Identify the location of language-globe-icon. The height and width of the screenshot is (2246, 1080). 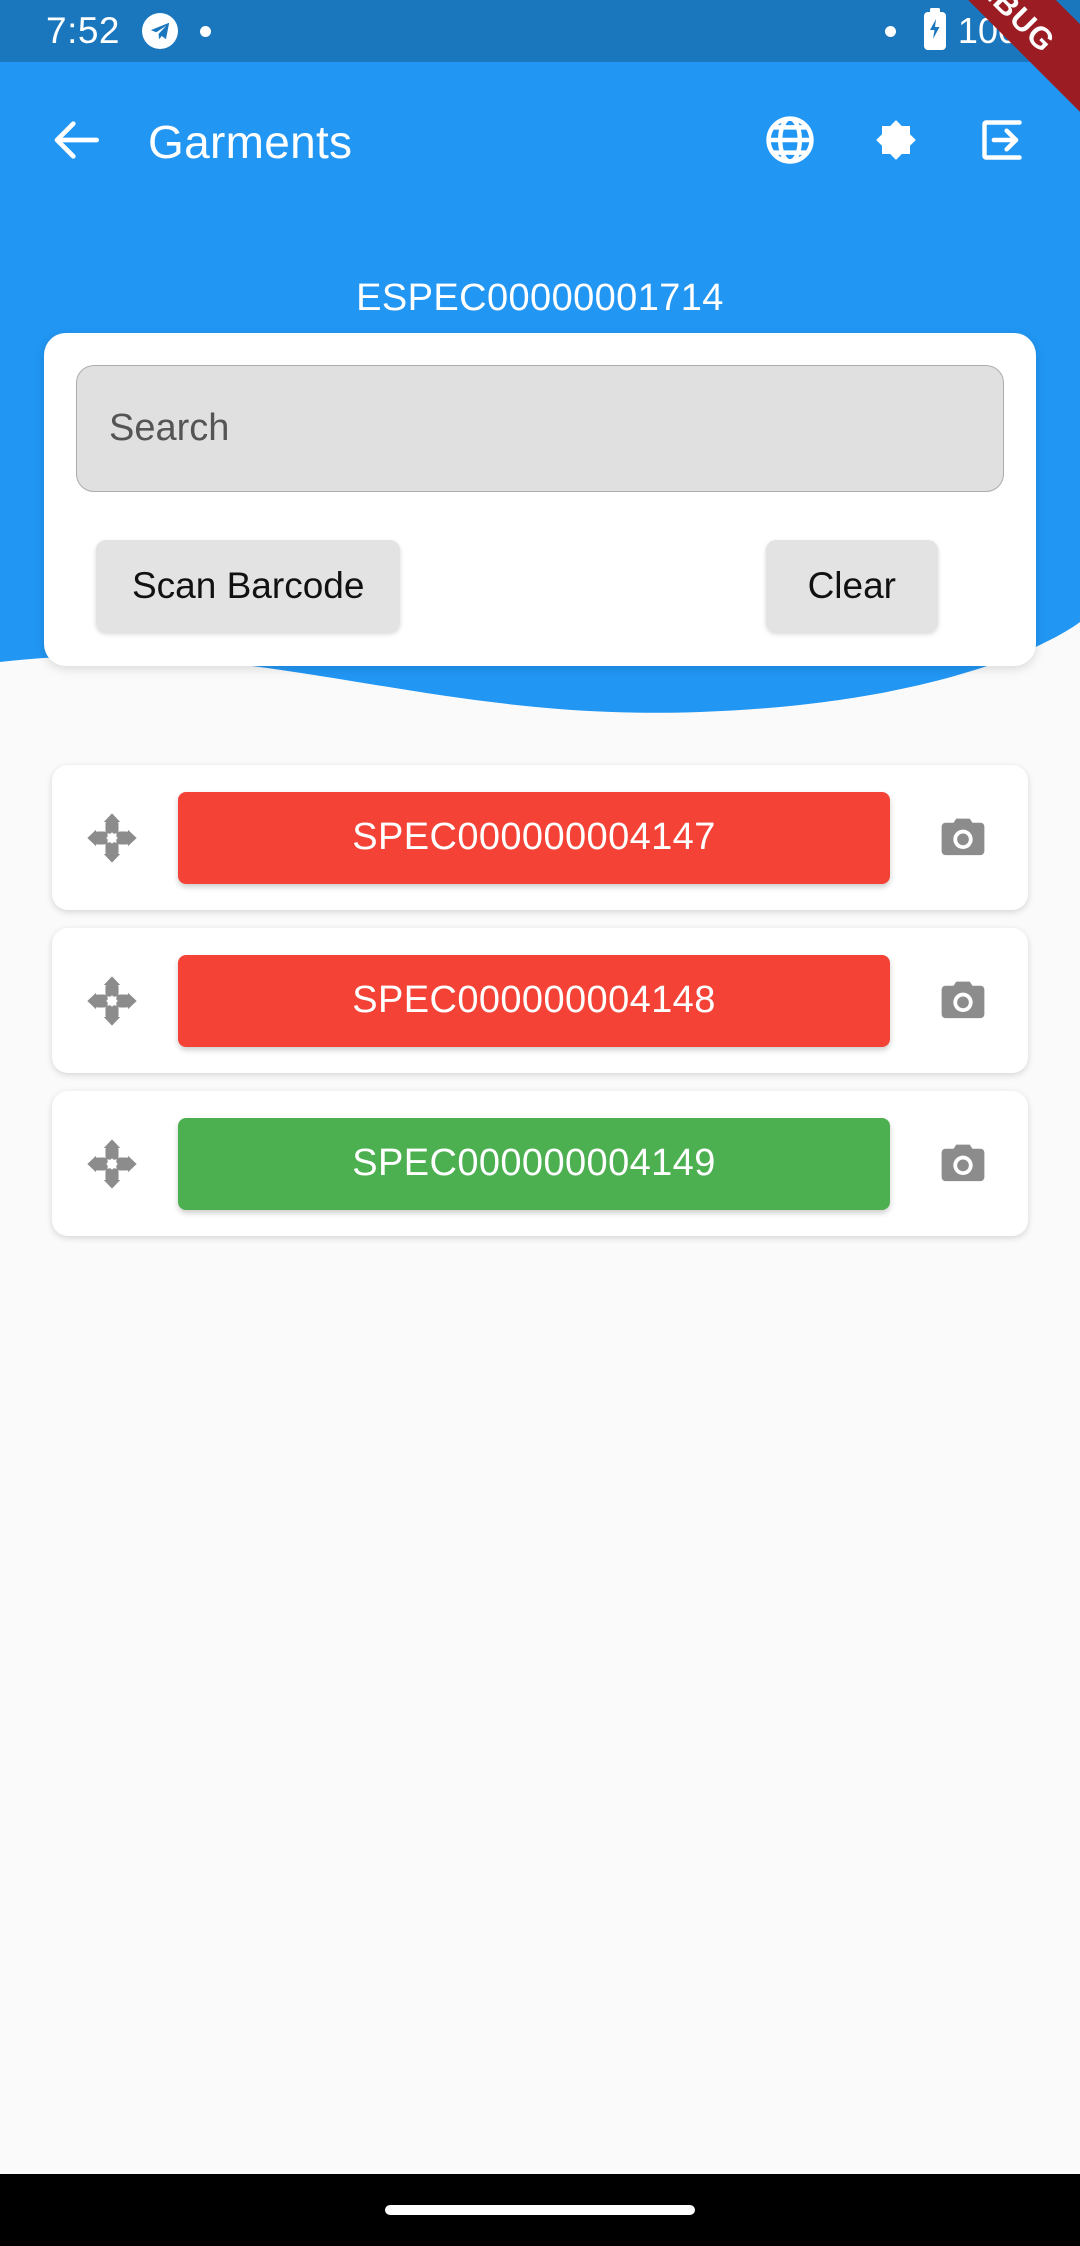
(790, 142).